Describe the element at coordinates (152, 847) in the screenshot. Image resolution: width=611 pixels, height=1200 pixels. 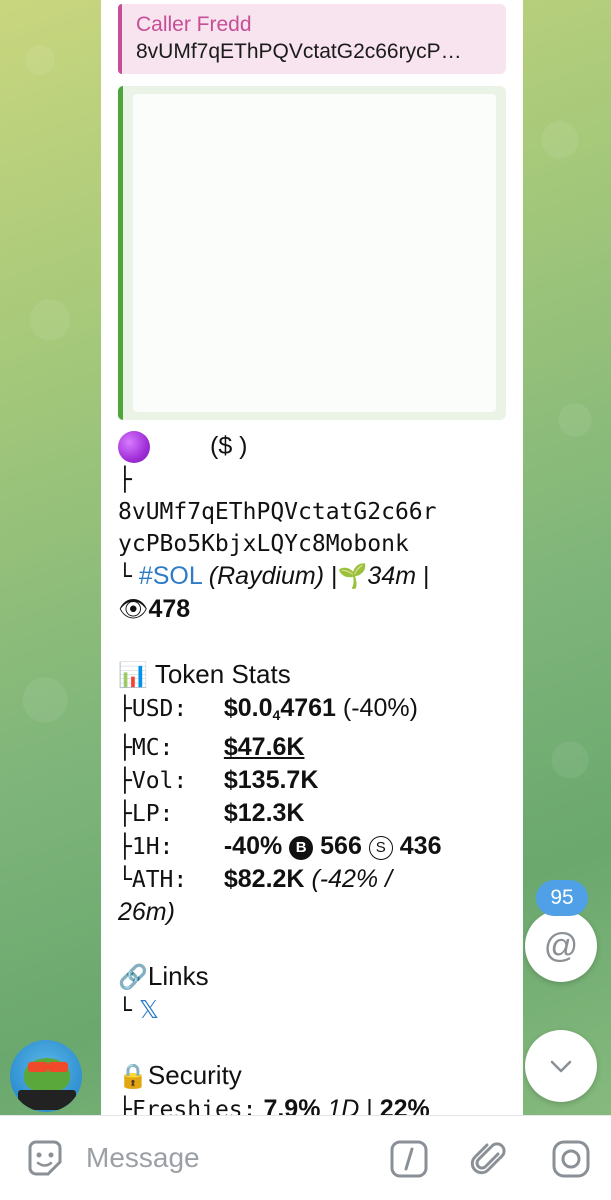
I see `stat-label: 1H:` at that location.